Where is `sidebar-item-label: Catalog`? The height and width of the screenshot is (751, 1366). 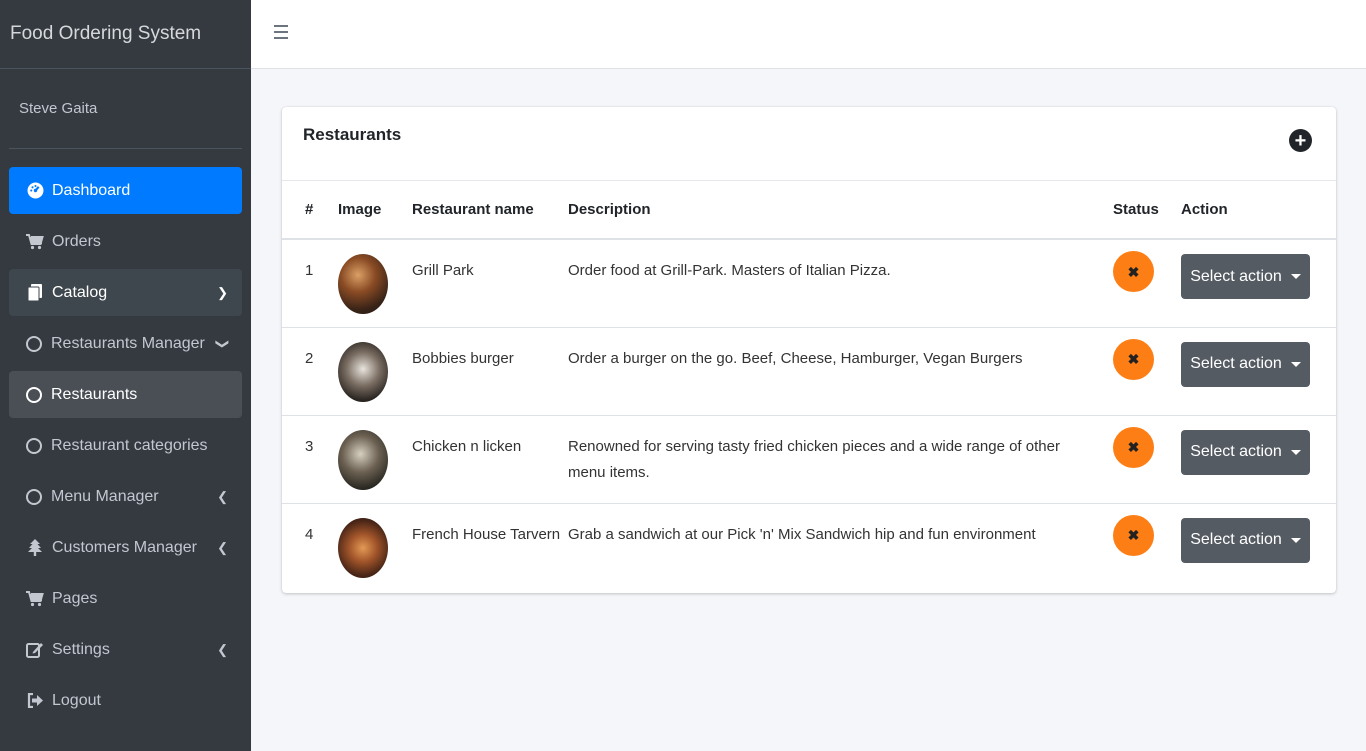
sidebar-item-label: Catalog is located at coordinates (80, 292).